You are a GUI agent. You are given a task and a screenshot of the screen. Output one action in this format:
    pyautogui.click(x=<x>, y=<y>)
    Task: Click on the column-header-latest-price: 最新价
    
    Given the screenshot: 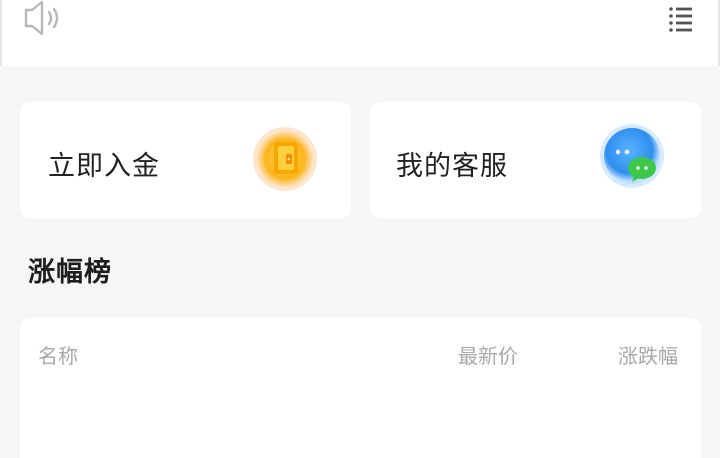 What is the action you would take?
    pyautogui.click(x=488, y=354)
    